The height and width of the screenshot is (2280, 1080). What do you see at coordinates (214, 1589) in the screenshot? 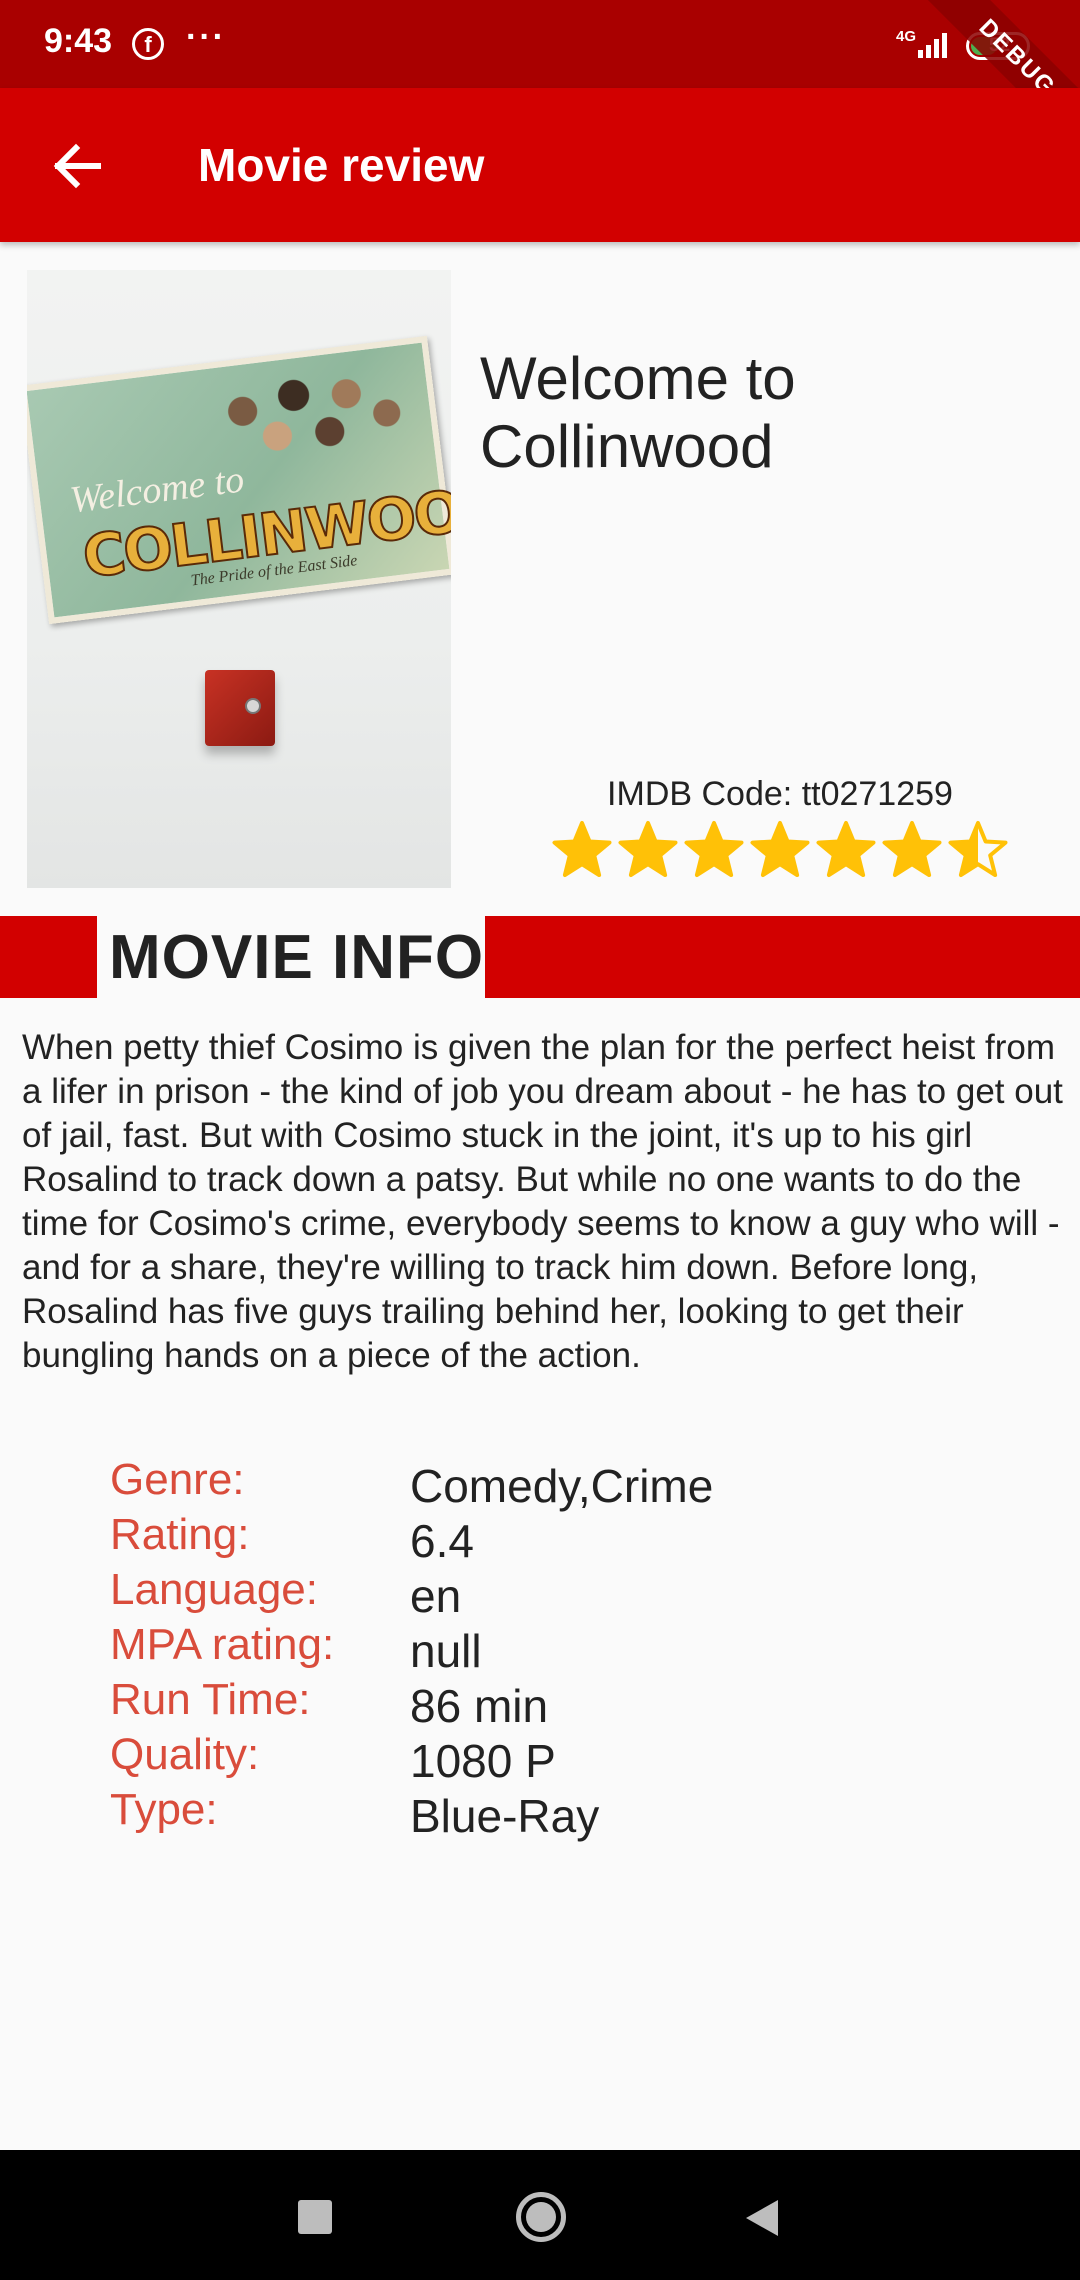
I see `info-label: Language:` at bounding box center [214, 1589].